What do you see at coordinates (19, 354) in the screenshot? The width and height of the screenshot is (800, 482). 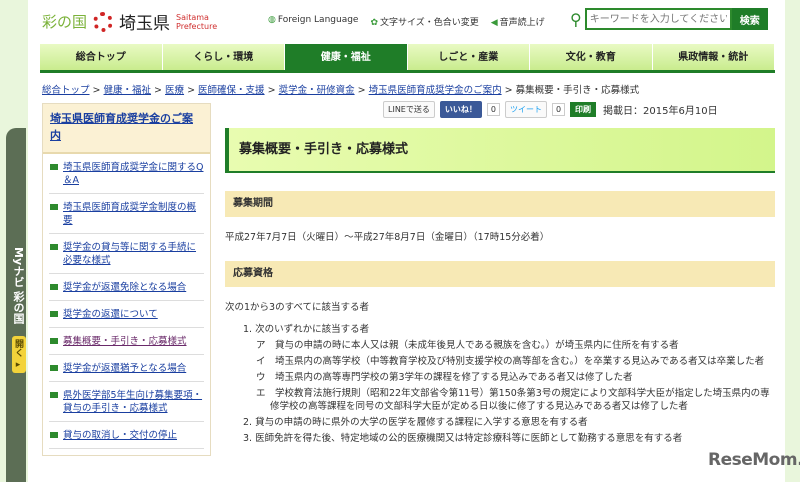 I see `mynavi-open-button: 開く ▸` at bounding box center [19, 354].